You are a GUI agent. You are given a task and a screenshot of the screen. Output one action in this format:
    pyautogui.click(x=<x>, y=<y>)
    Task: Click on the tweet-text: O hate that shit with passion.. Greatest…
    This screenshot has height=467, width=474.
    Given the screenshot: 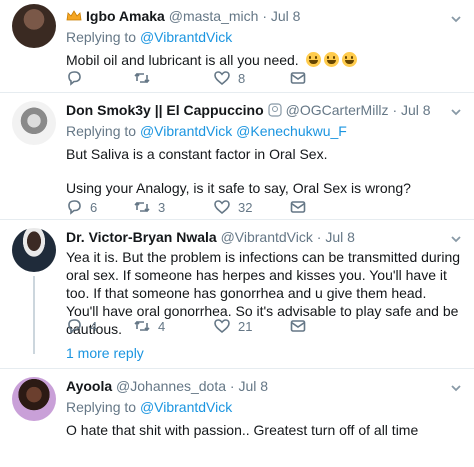 What is the action you would take?
    pyautogui.click(x=242, y=430)
    